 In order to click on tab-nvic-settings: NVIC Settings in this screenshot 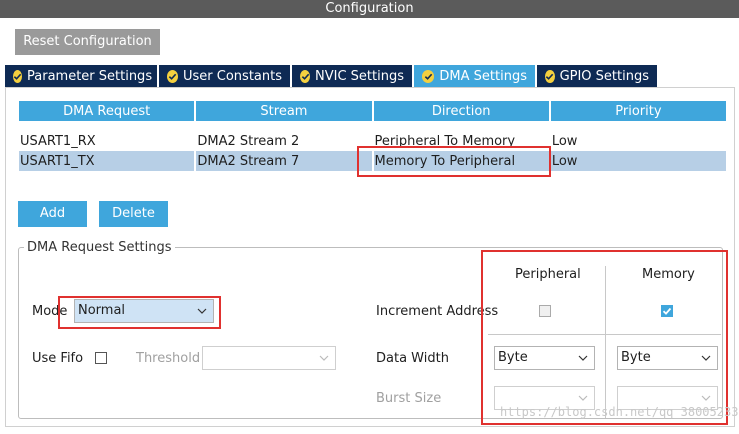, I will do `click(352, 76)`.